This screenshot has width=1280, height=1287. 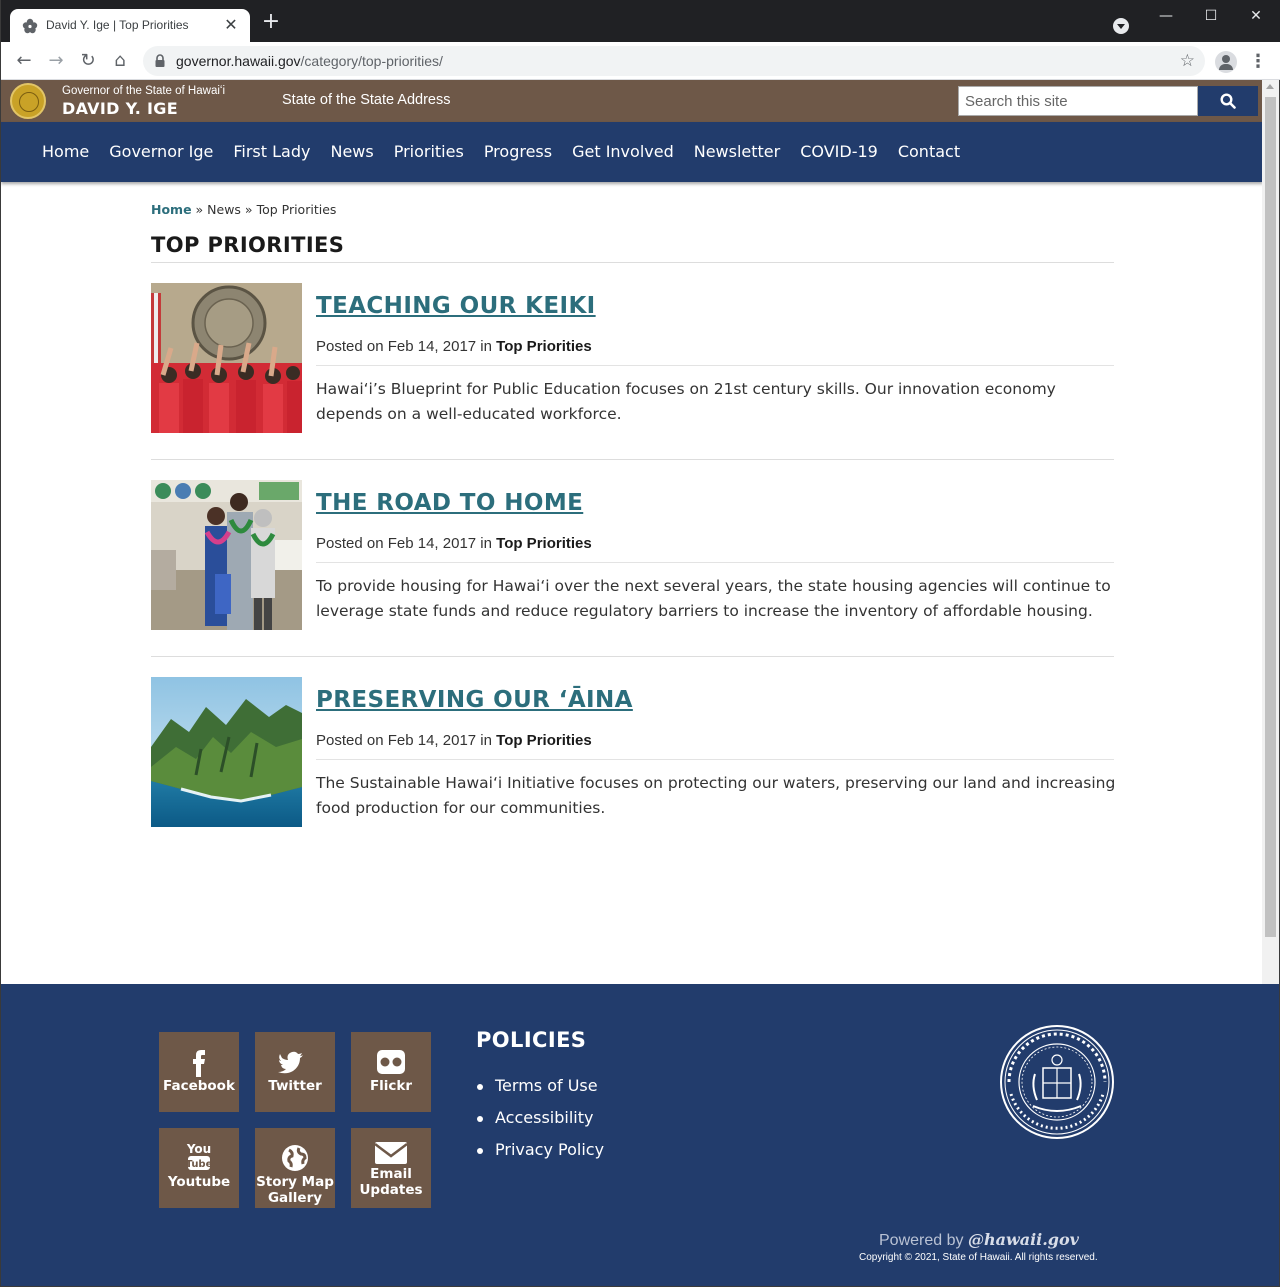 What do you see at coordinates (295, 1198) in the screenshot?
I see `story-map-label-line2: Gallery` at bounding box center [295, 1198].